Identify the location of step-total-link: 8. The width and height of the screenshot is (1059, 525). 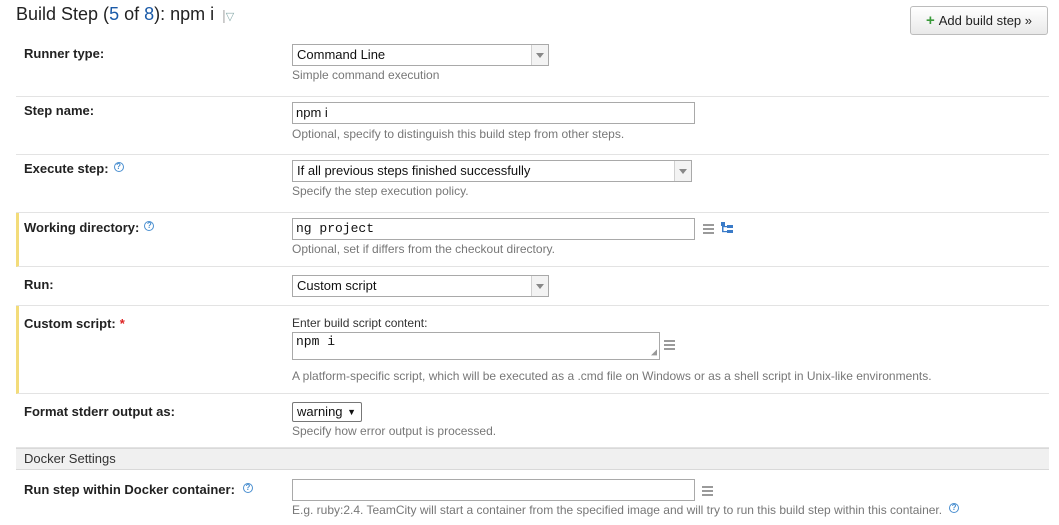
(149, 14).